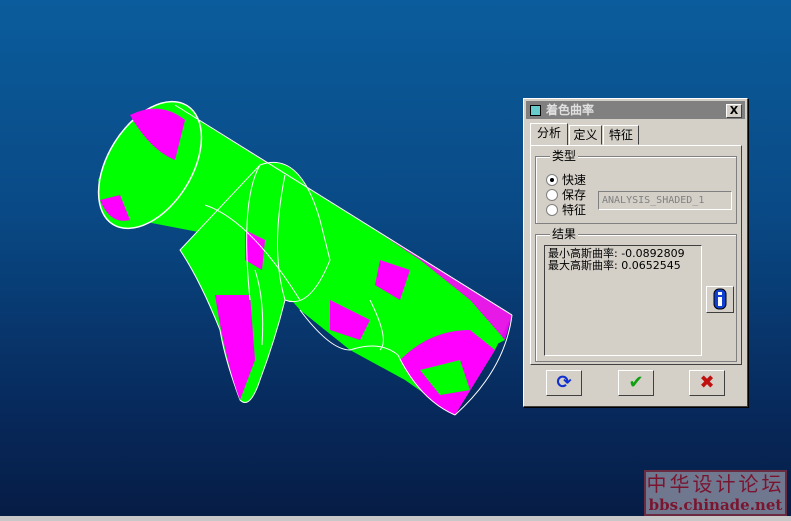 This screenshot has width=791, height=521. I want to click on results-text-area: 最小高斯曲率: -0.0892809 最大高斯曲率: 0.0652545, so click(623, 300).